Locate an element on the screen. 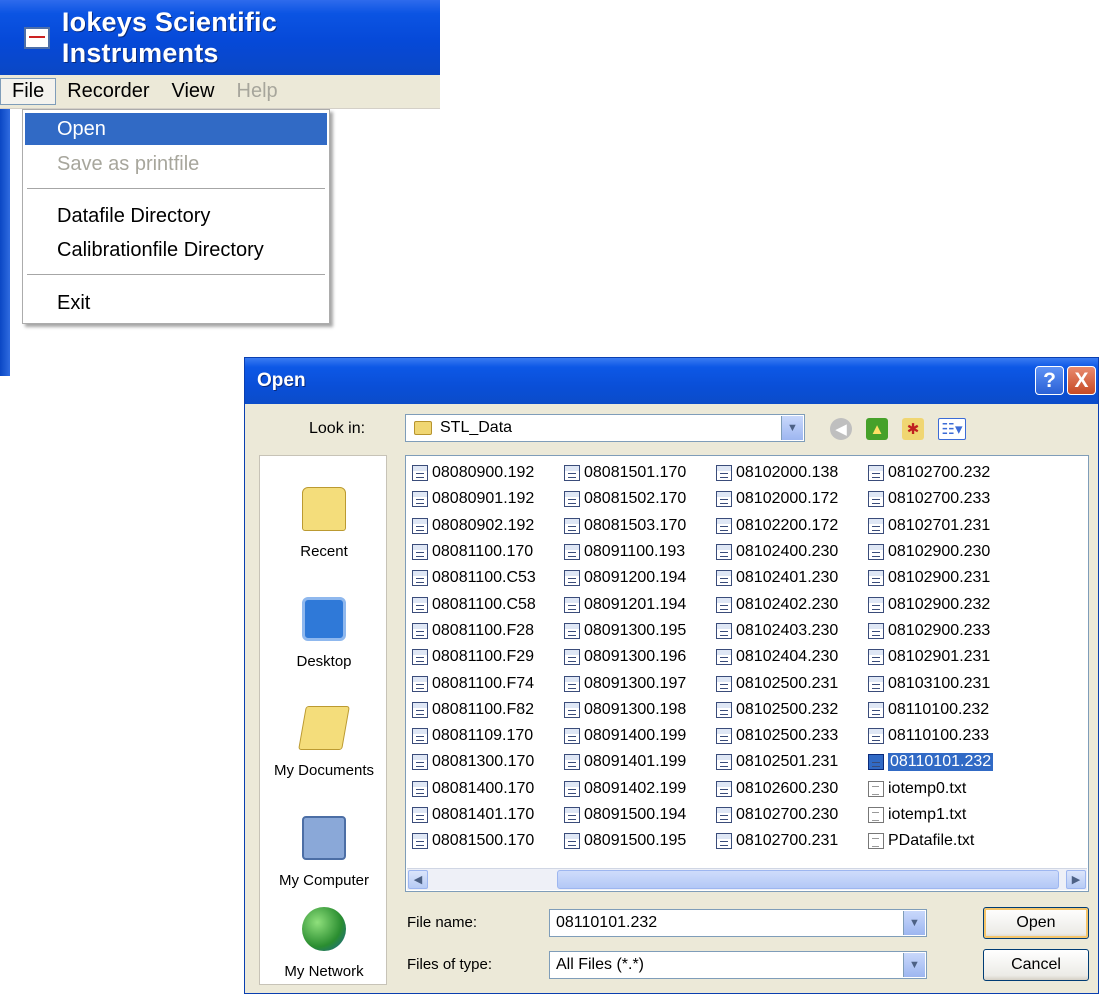 The height and width of the screenshot is (994, 1099). file-item: 08102501.231 is located at coordinates (791, 762).